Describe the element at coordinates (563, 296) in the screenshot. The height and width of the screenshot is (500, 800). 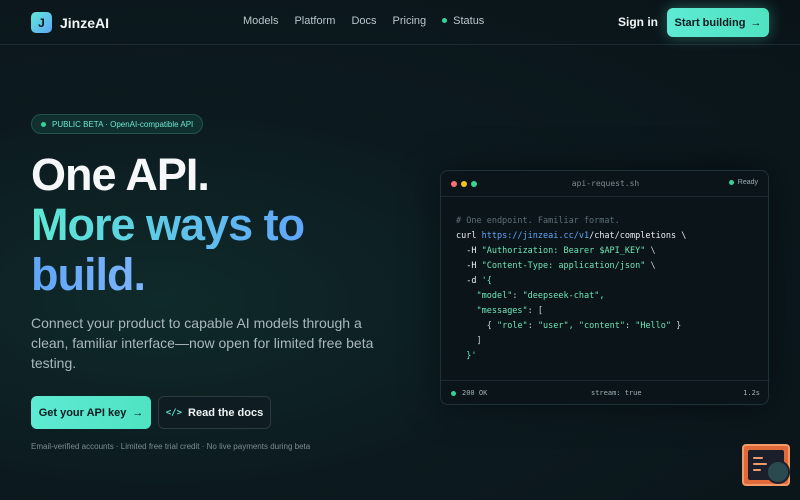
I see `code-model-value: "deepseek-chat",` at that location.